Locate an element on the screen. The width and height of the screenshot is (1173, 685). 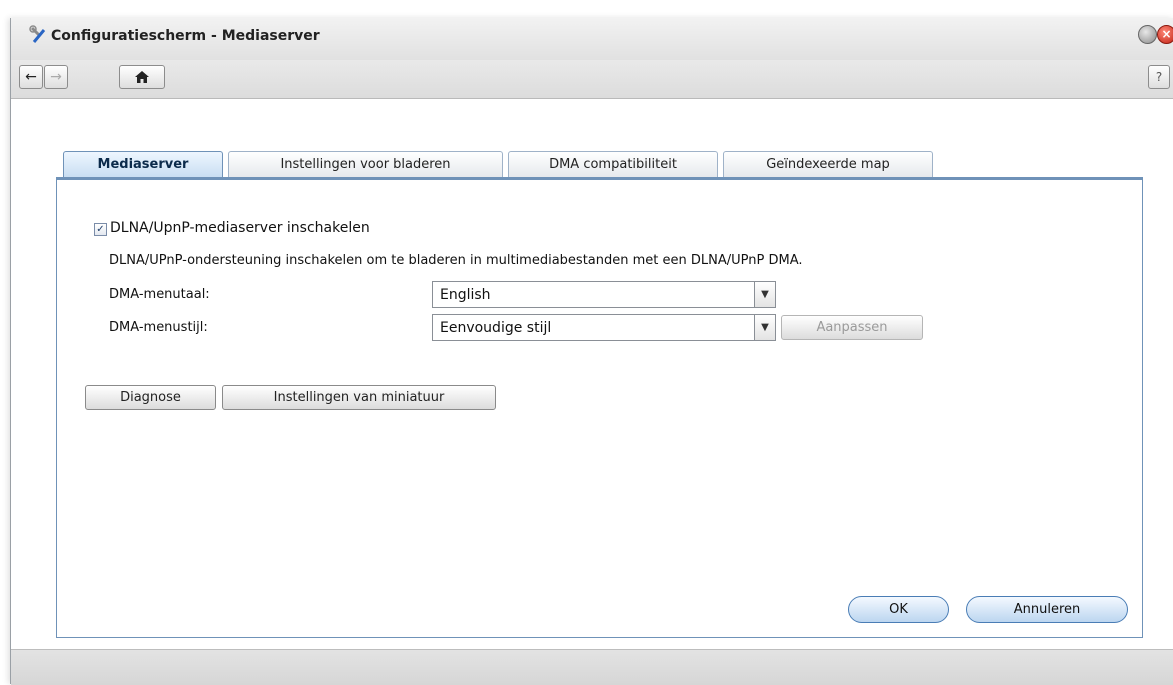
close-button: × is located at coordinates (1165, 34).